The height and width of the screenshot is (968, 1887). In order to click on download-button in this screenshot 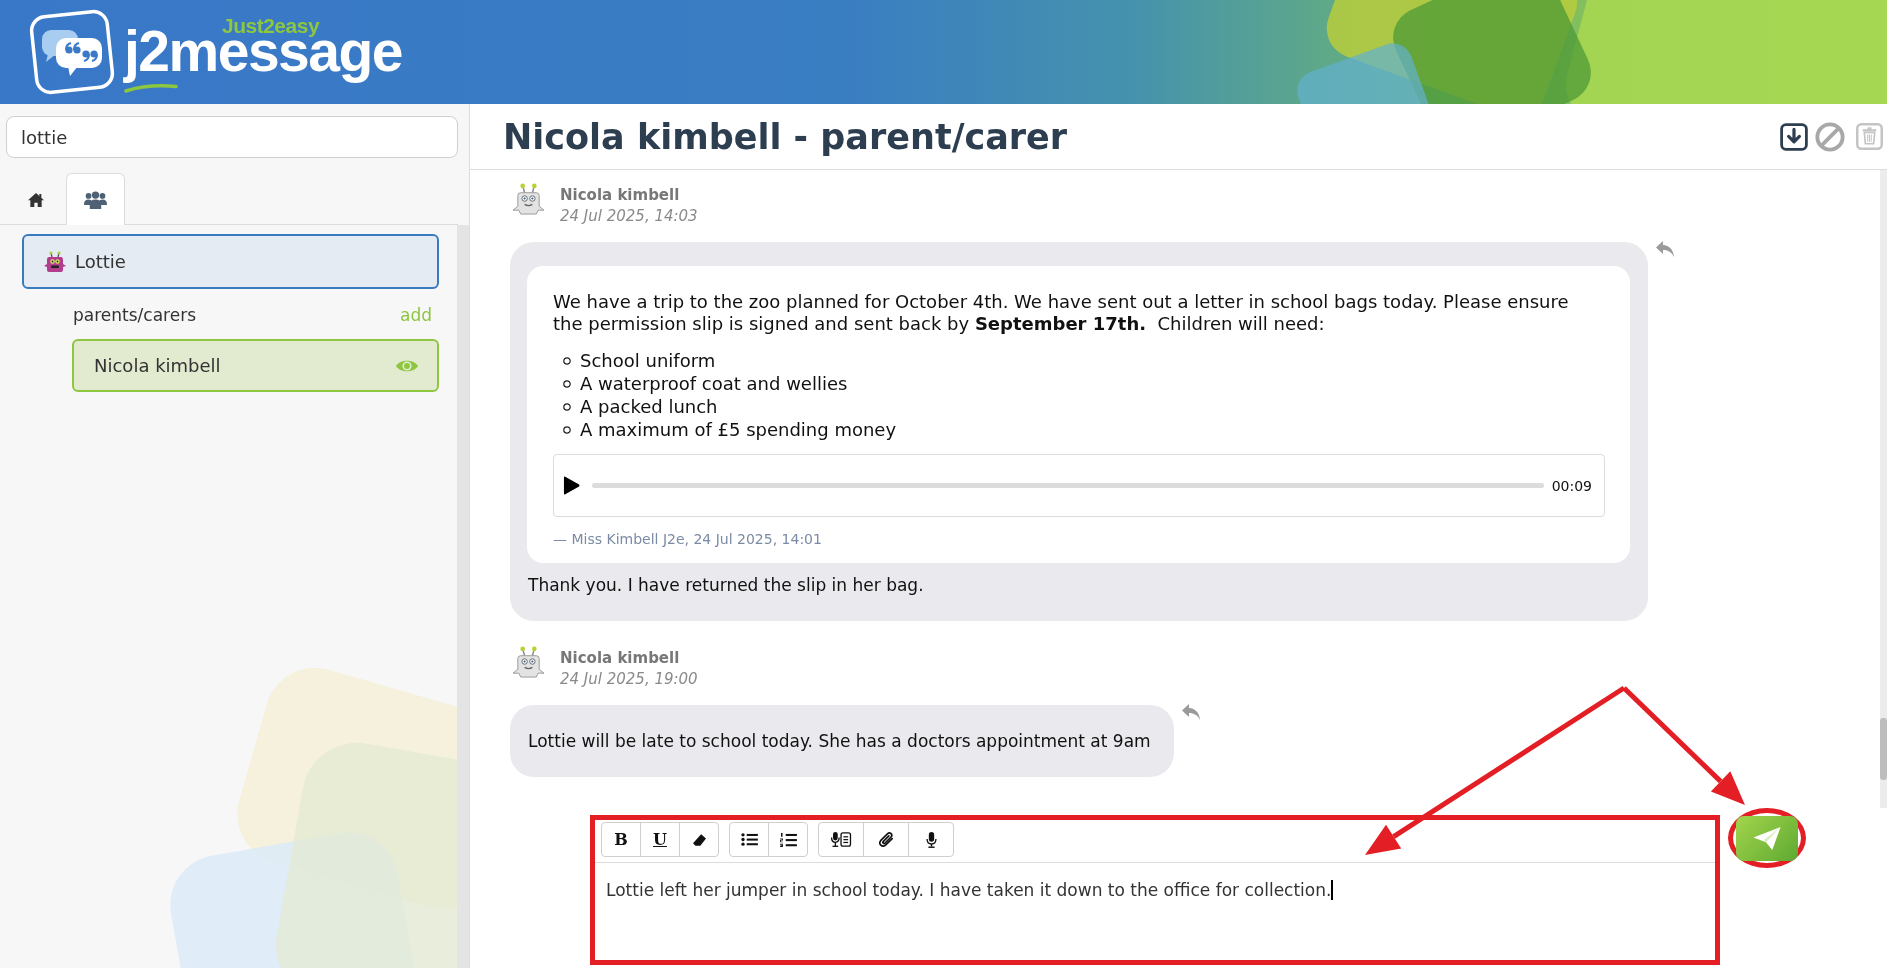, I will do `click(1794, 136)`.